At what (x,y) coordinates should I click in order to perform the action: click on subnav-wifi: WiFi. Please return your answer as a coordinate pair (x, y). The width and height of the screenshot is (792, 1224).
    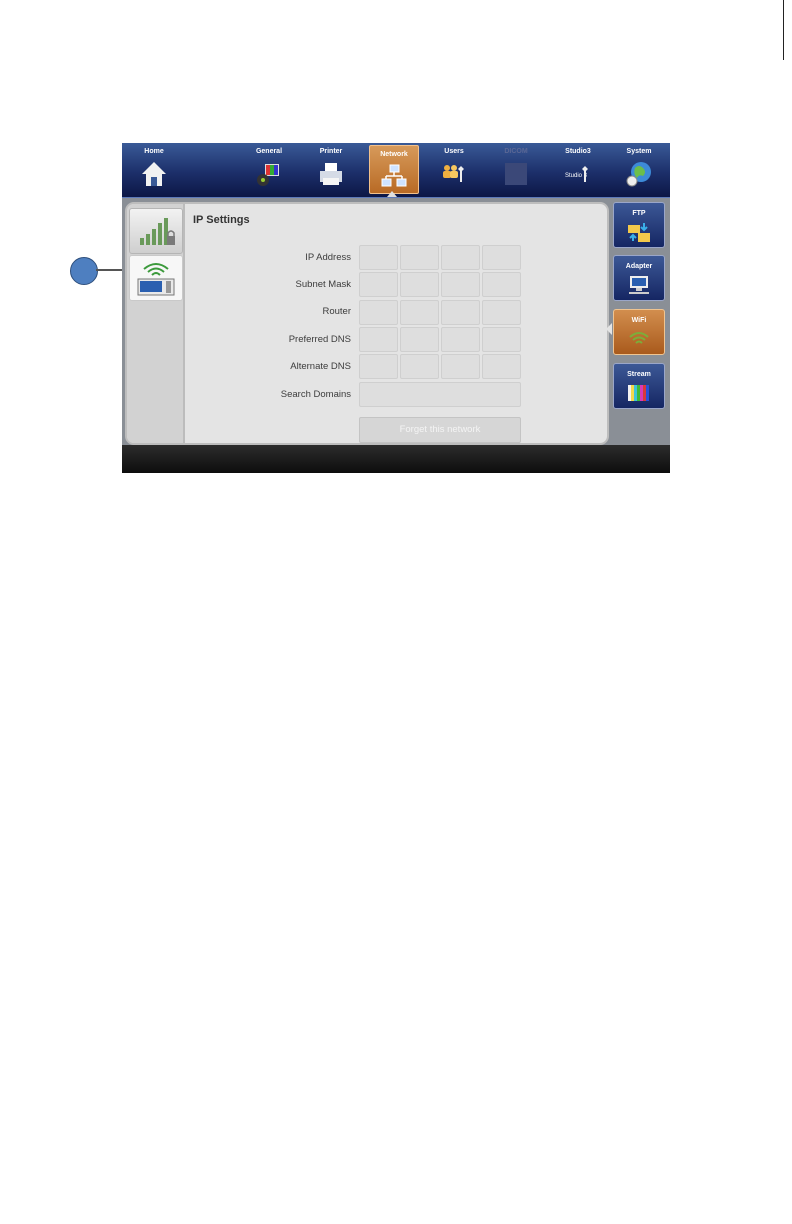
    Looking at the image, I should click on (639, 332).